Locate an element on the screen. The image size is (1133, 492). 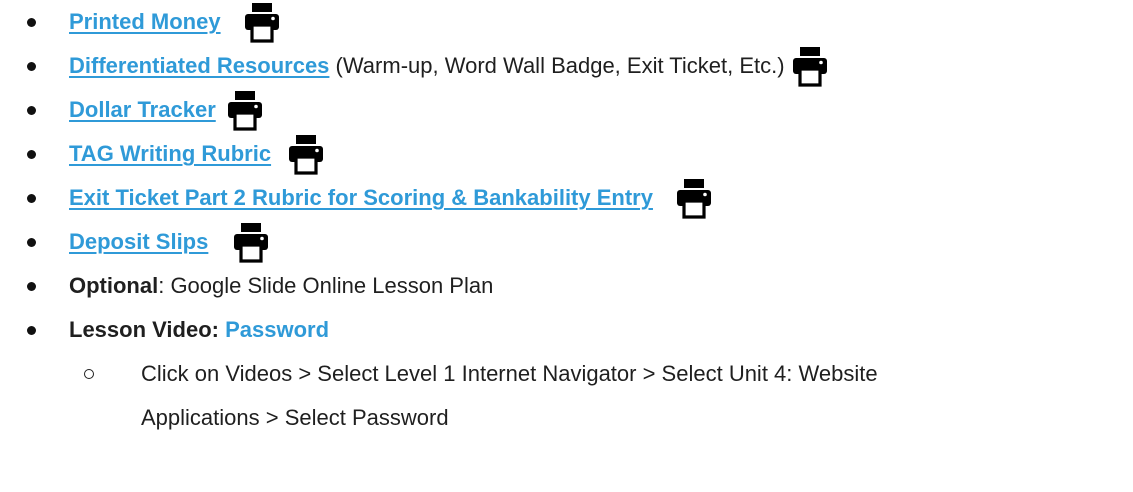
list-item-text: Lesson Video: Password is located at coordinates (199, 330).